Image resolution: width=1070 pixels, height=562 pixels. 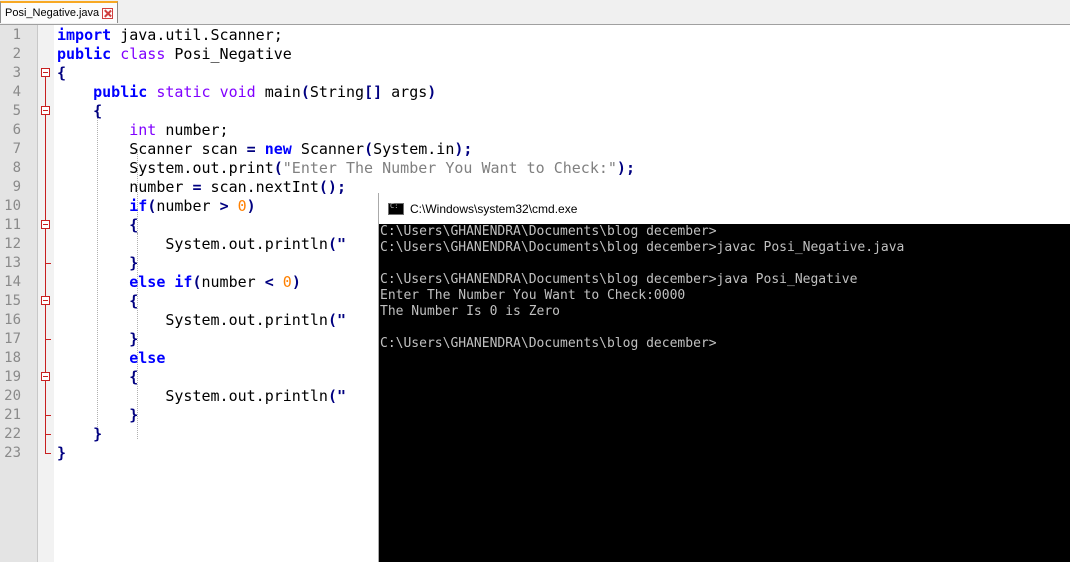 What do you see at coordinates (16, 73) in the screenshot?
I see `line-number: 3` at bounding box center [16, 73].